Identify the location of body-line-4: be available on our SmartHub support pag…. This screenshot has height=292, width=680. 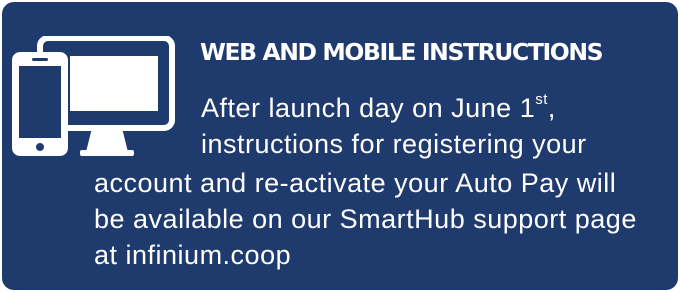
(365, 219).